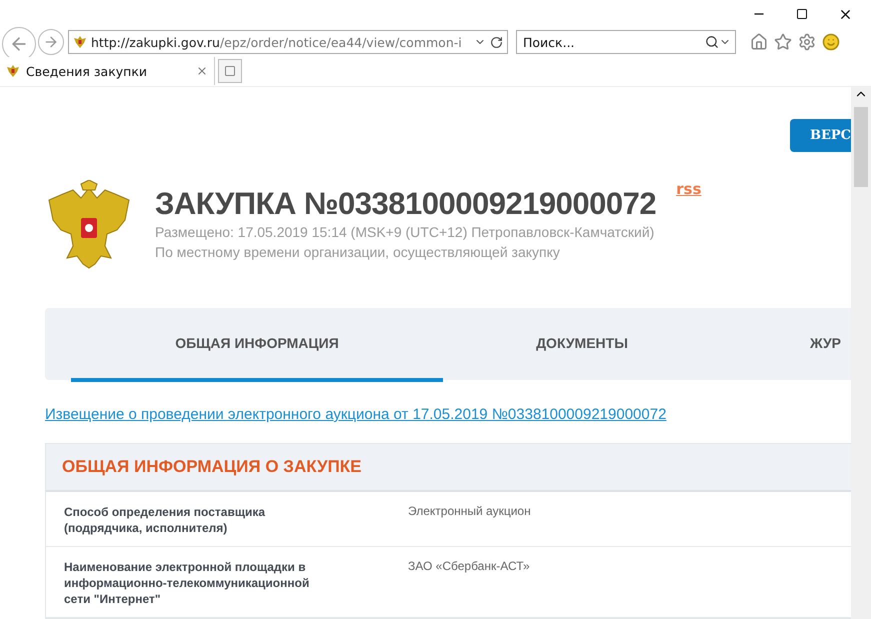 The width and height of the screenshot is (871, 619). What do you see at coordinates (469, 512) in the screenshot?
I see `field-value: Электронный аукцион` at bounding box center [469, 512].